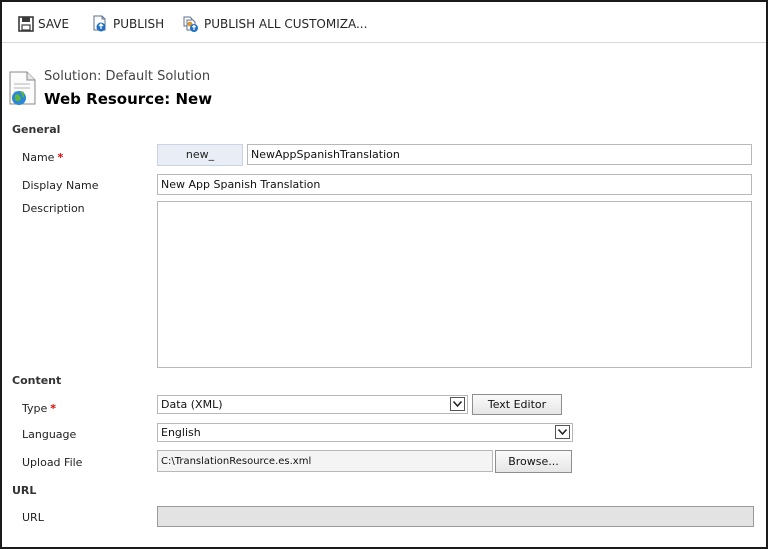 This screenshot has height=549, width=768. Describe the element at coordinates (37, 380) in the screenshot. I see `section-content: Content` at that location.